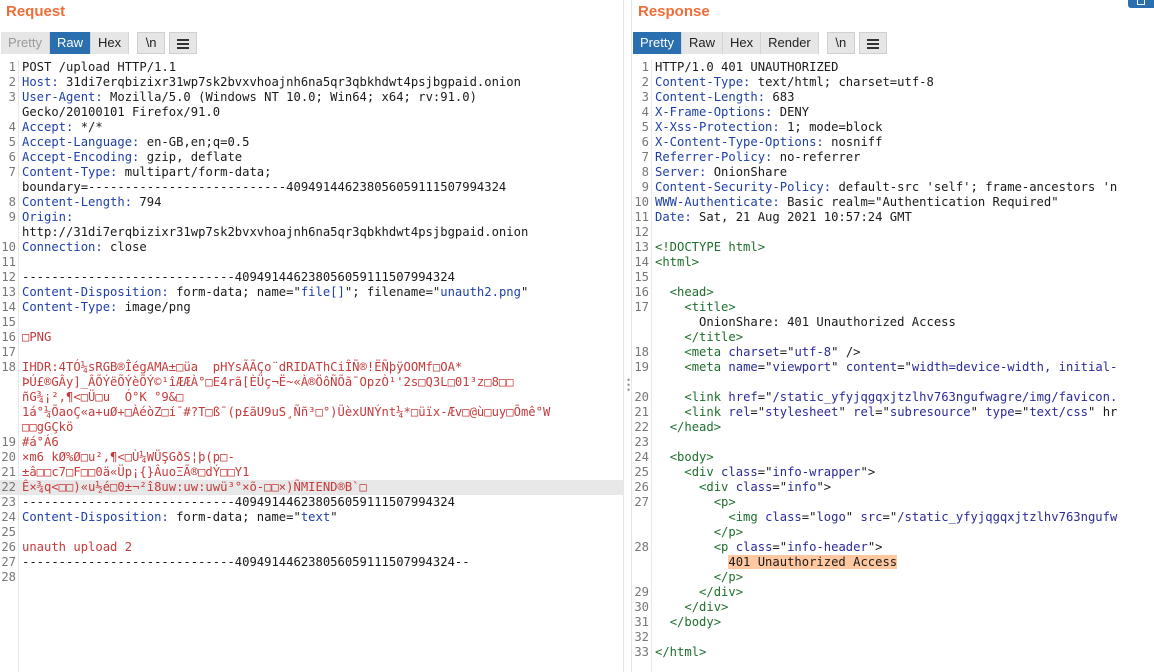 The width and height of the screenshot is (1154, 672). What do you see at coordinates (311, 322) in the screenshot?
I see `code-line: 15` at bounding box center [311, 322].